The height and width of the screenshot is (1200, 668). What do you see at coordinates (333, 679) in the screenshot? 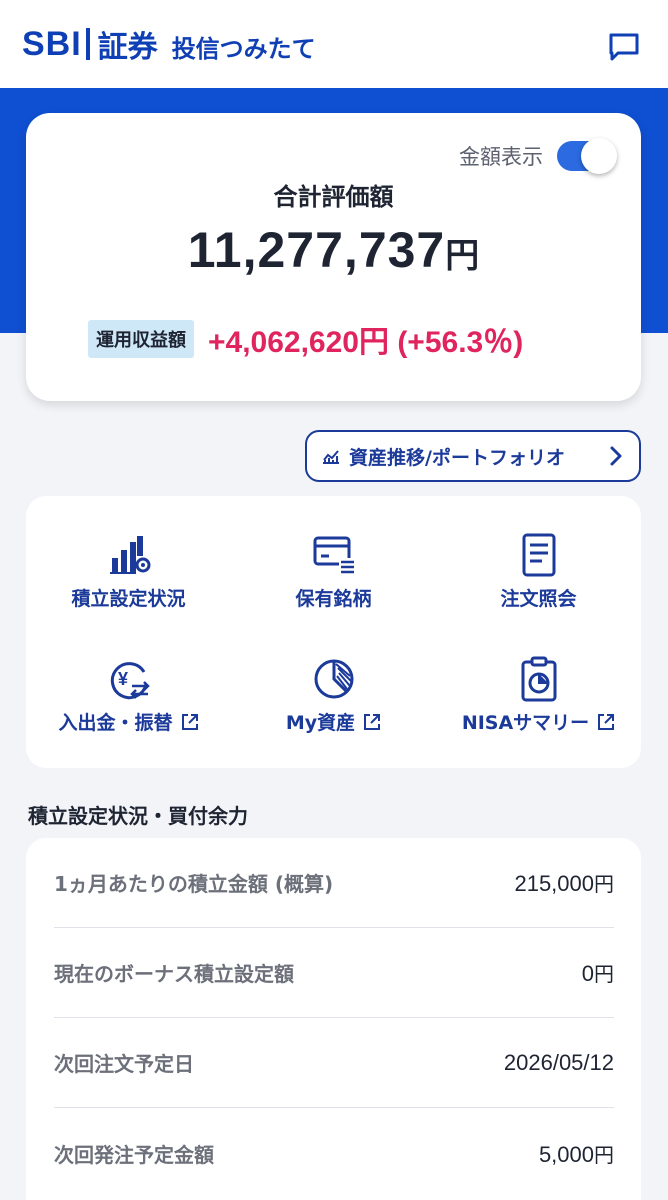
I see `pie-chart-icon` at bounding box center [333, 679].